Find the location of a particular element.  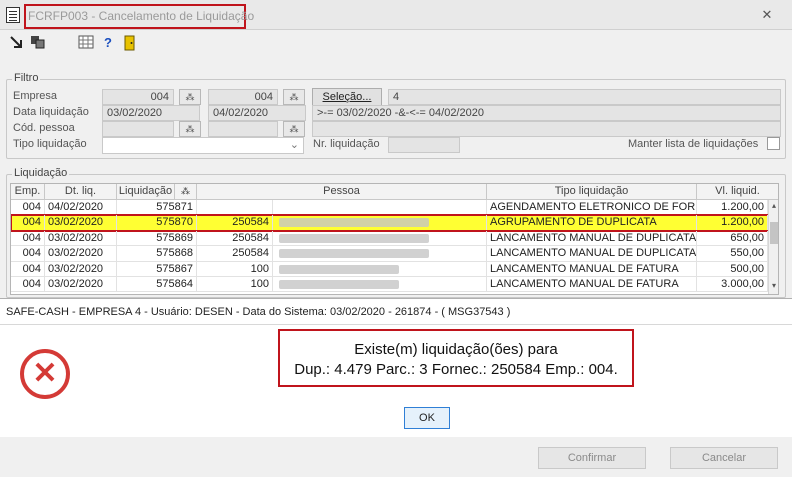

empresa-to-field: 004 is located at coordinates (243, 97).